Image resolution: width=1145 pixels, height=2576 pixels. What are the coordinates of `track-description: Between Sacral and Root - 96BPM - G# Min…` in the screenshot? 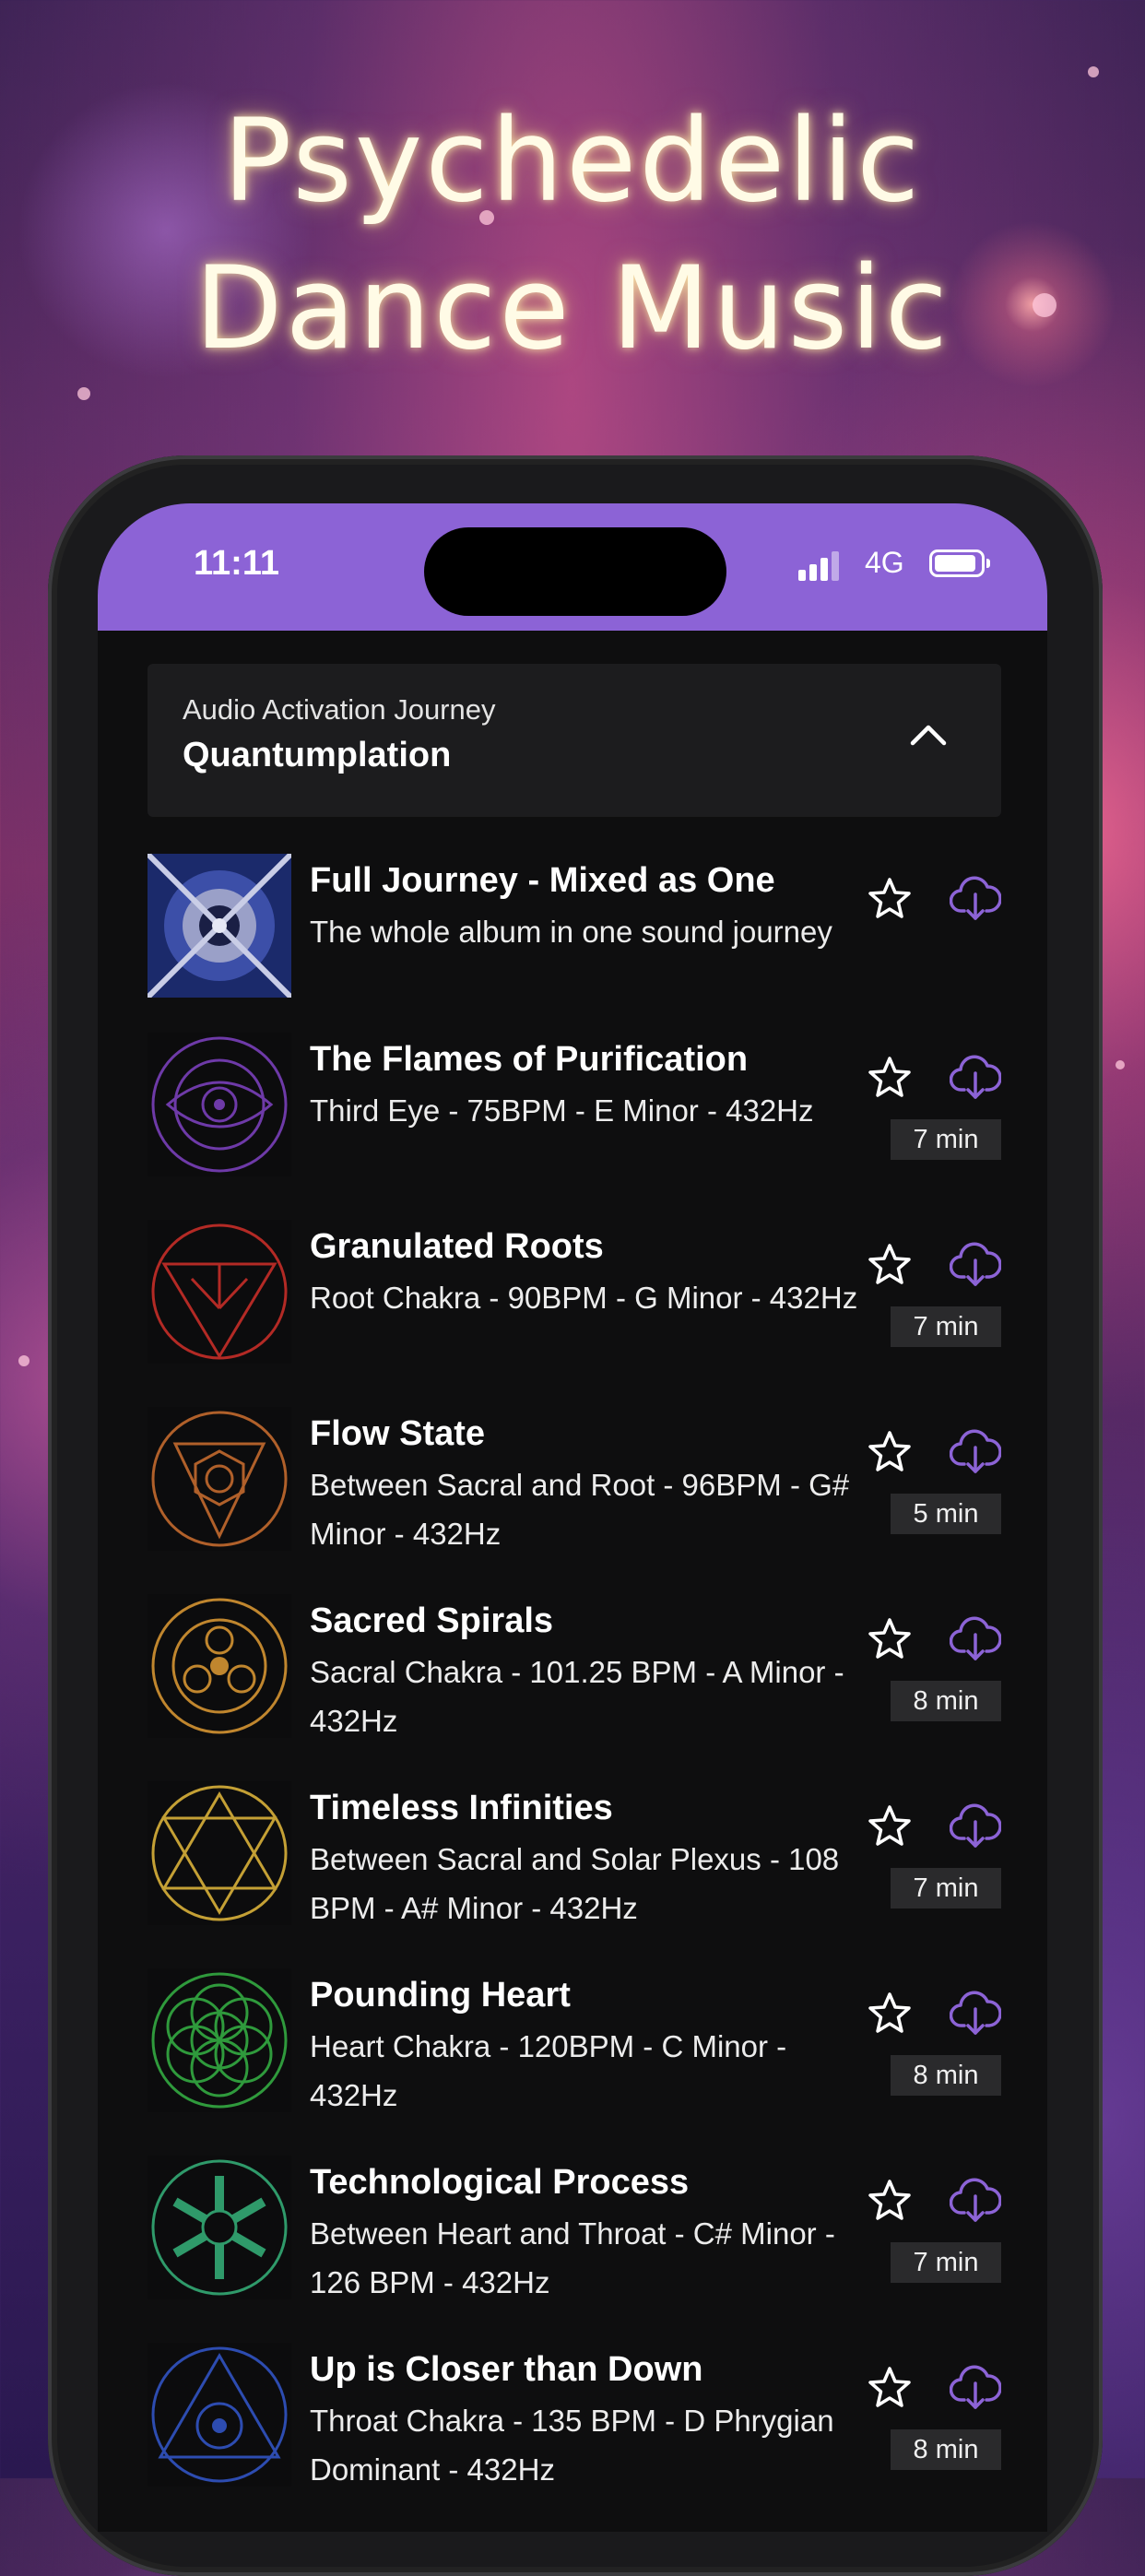 It's located at (580, 1509).